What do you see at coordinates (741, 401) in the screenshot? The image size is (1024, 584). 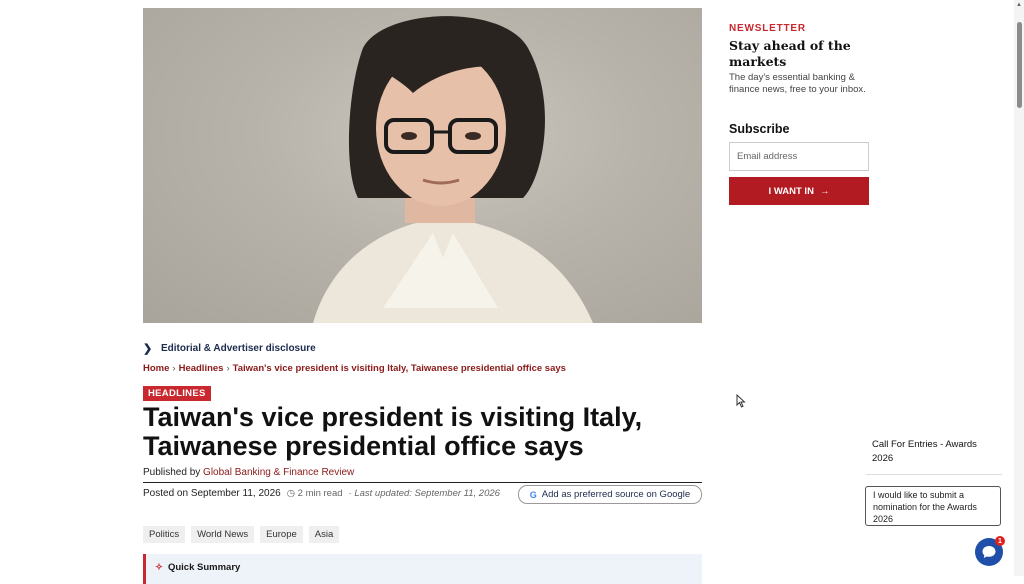 I see `mouse-cursor-icon` at bounding box center [741, 401].